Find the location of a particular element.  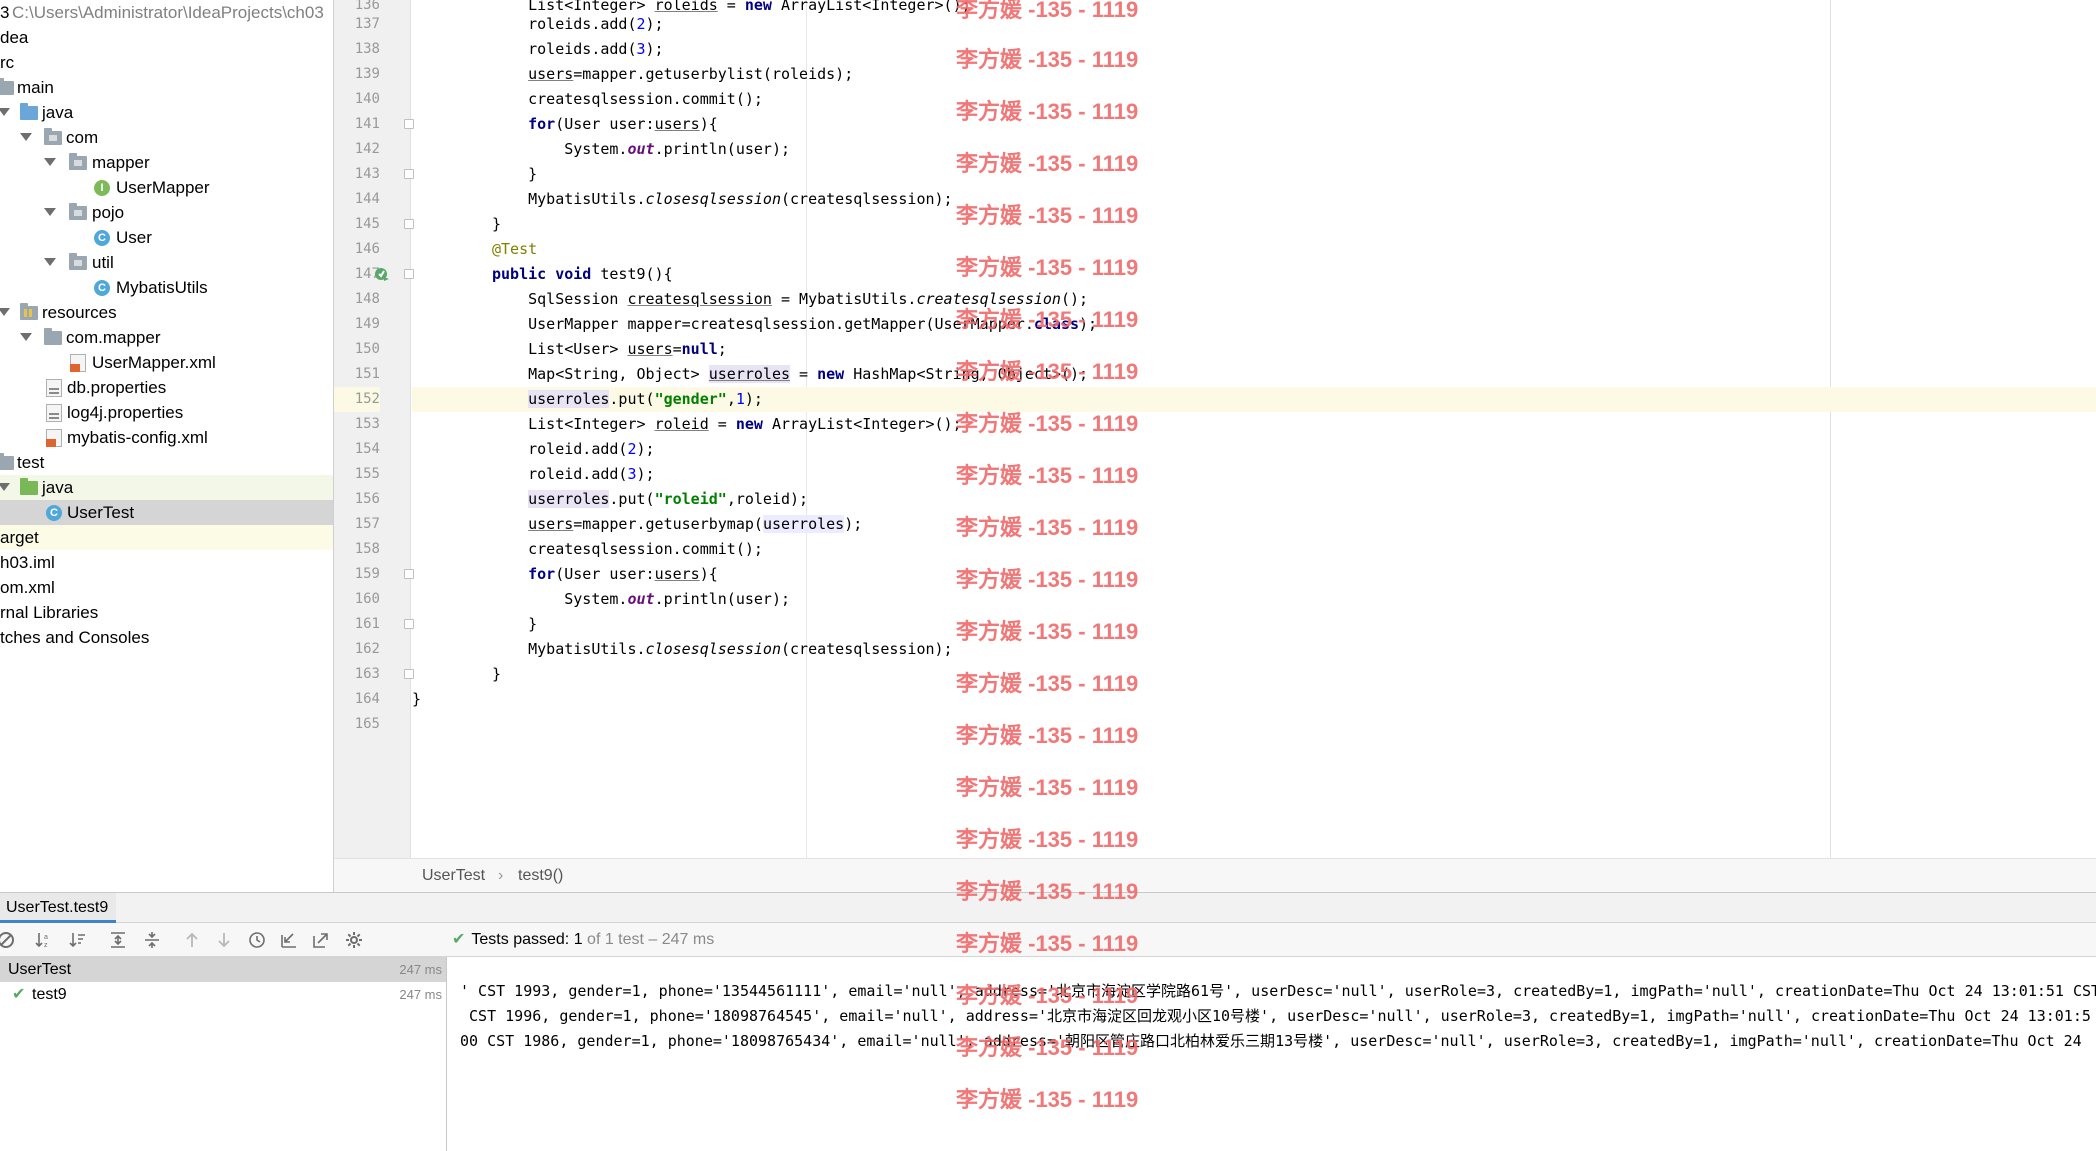

next-failed-test-icon is located at coordinates (224, 940).